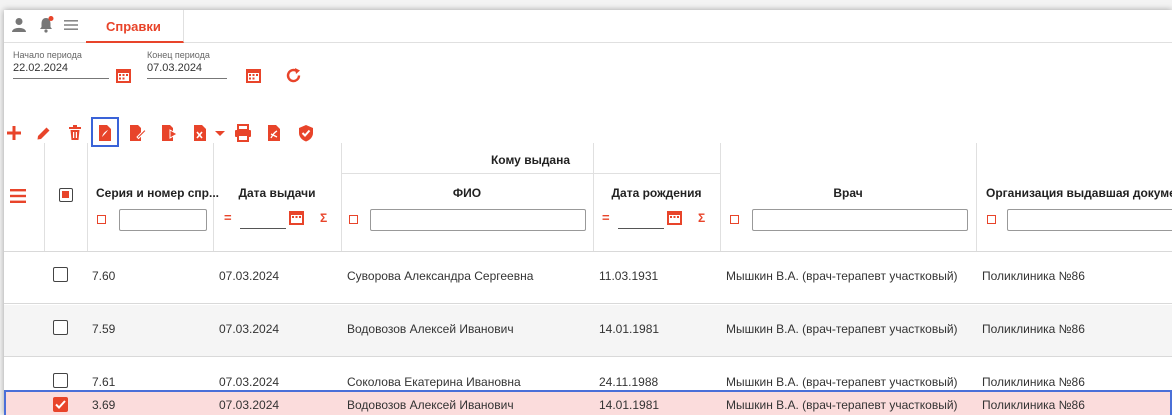 The width and height of the screenshot is (1172, 415). I want to click on select-all-checkbox, so click(66, 195).